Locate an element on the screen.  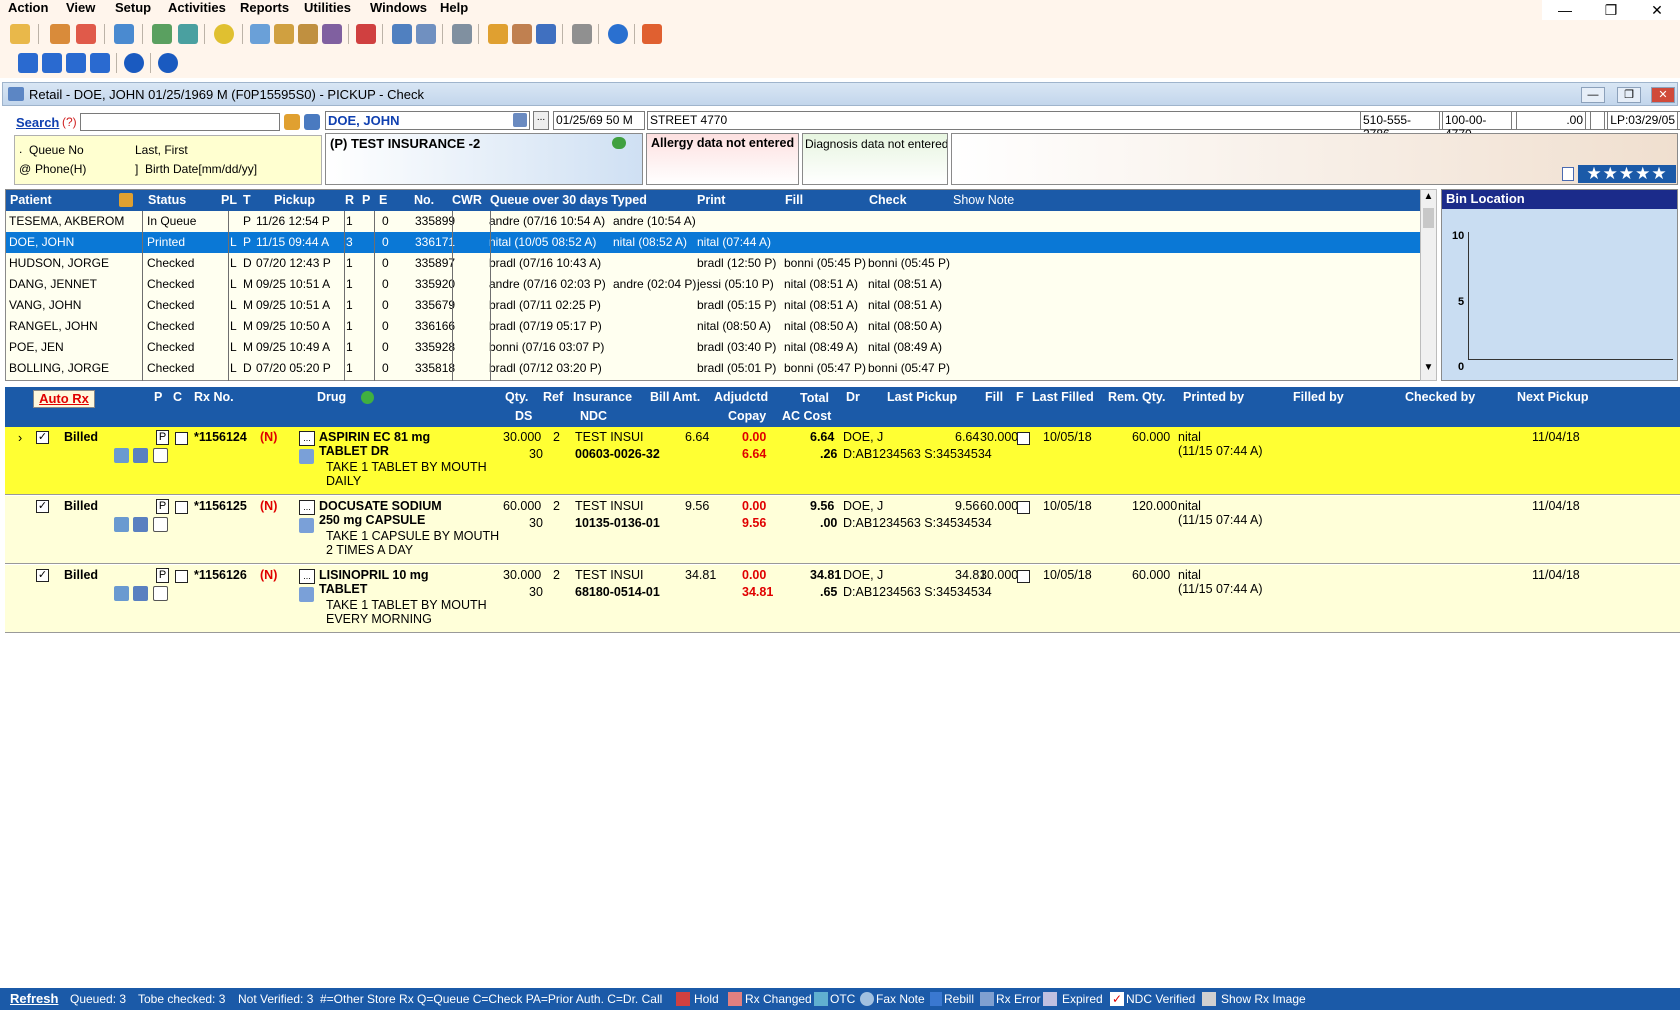
exit-icon is located at coordinates (652, 34).